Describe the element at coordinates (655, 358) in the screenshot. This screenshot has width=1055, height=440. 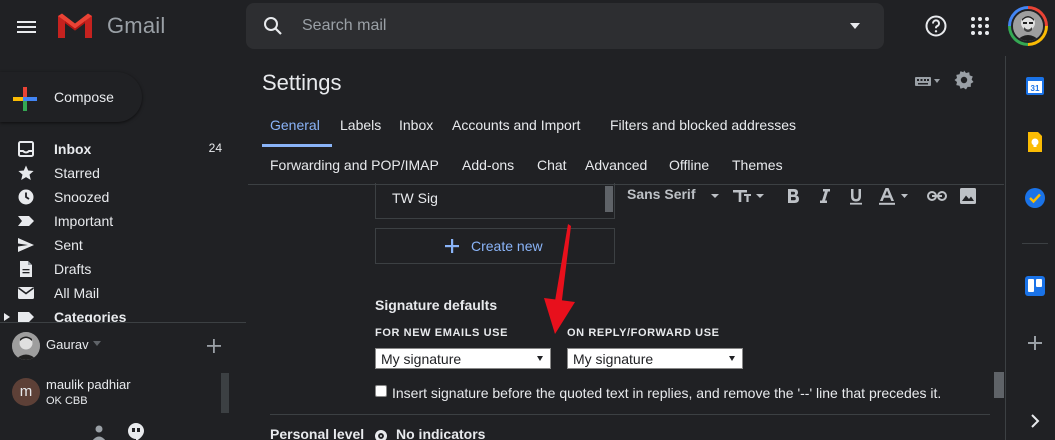
I see `reply-forward-signature-select: My signature` at that location.